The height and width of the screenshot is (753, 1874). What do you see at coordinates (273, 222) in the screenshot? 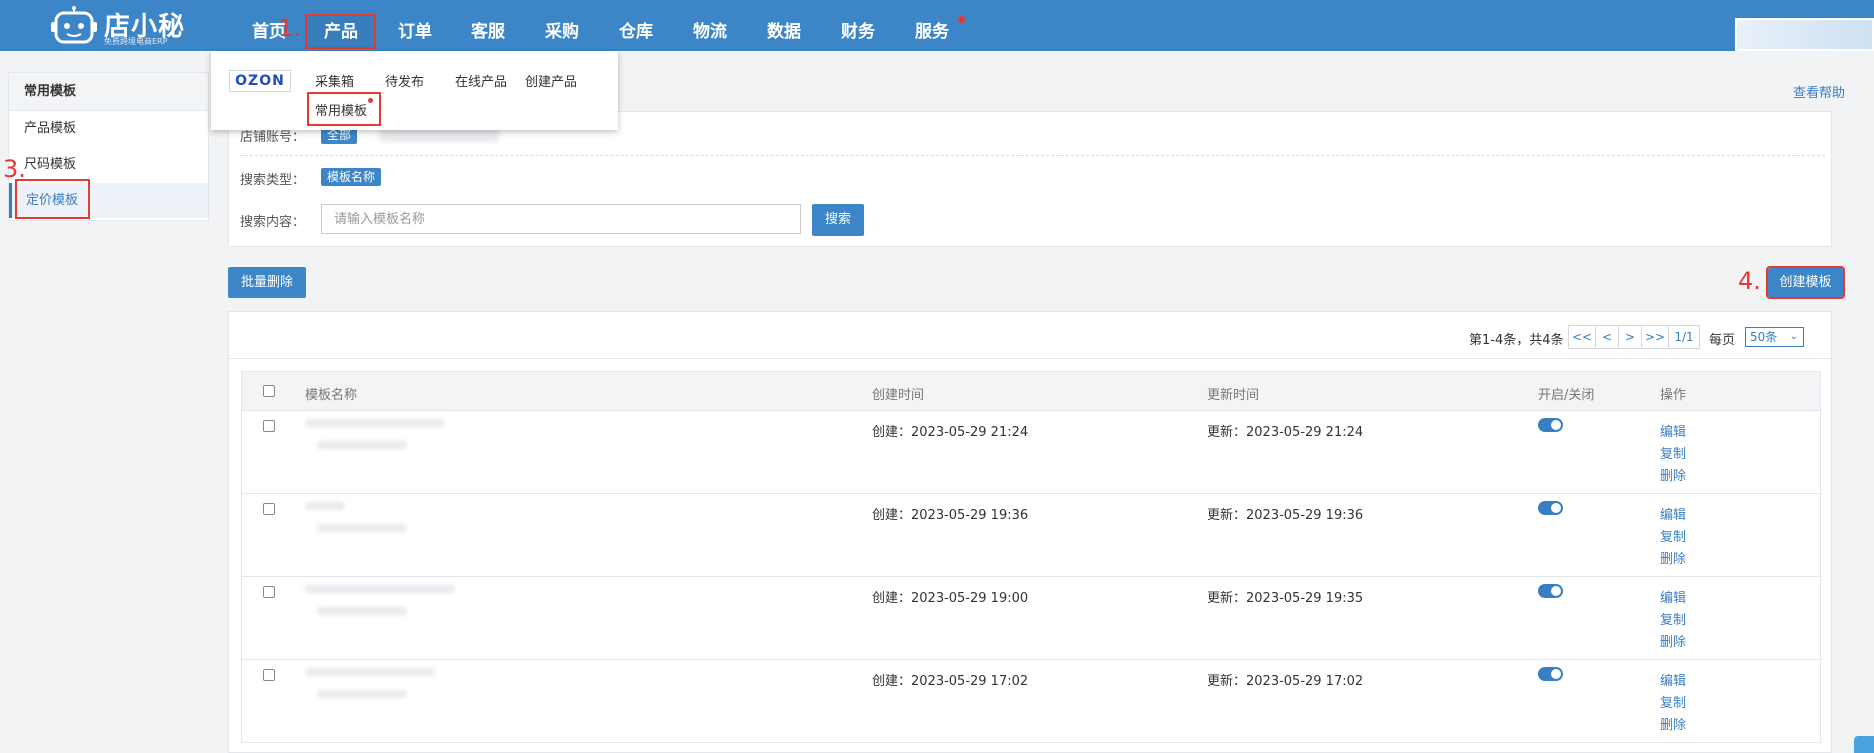
I see `search-content-label: 搜索内容：` at bounding box center [273, 222].